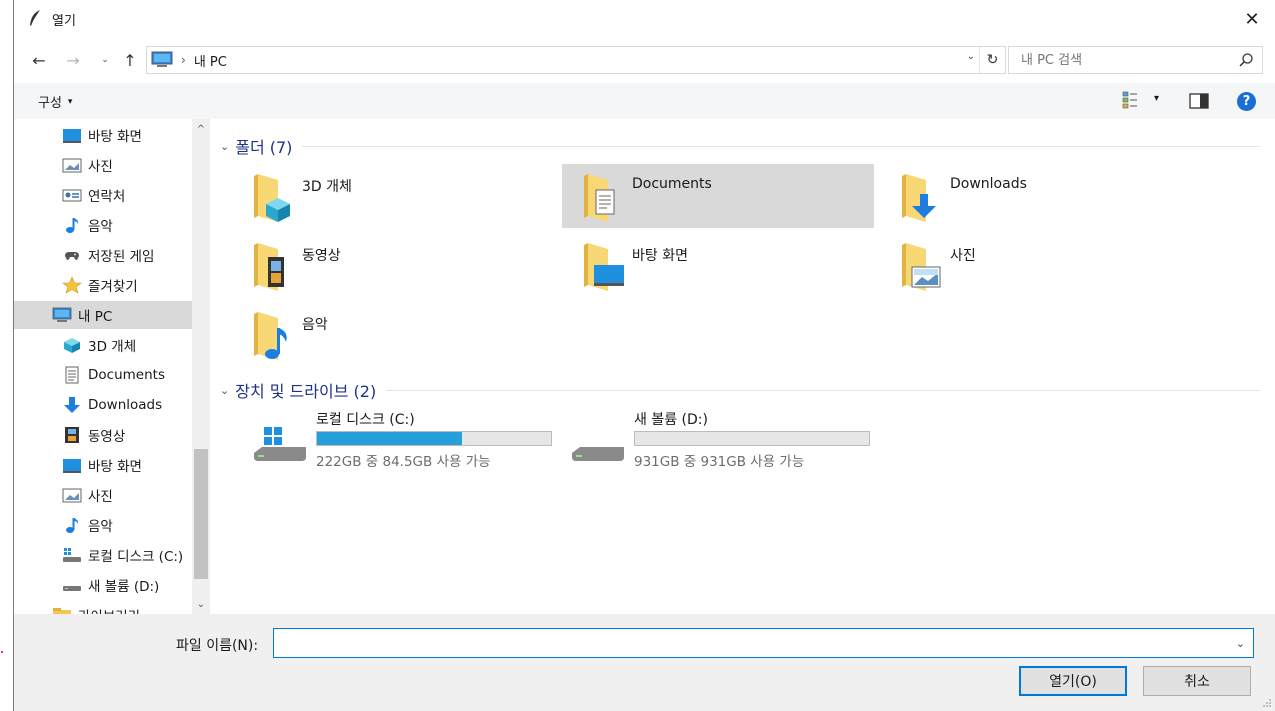  I want to click on sidebar-item-pictures-2: 사진, so click(87, 495).